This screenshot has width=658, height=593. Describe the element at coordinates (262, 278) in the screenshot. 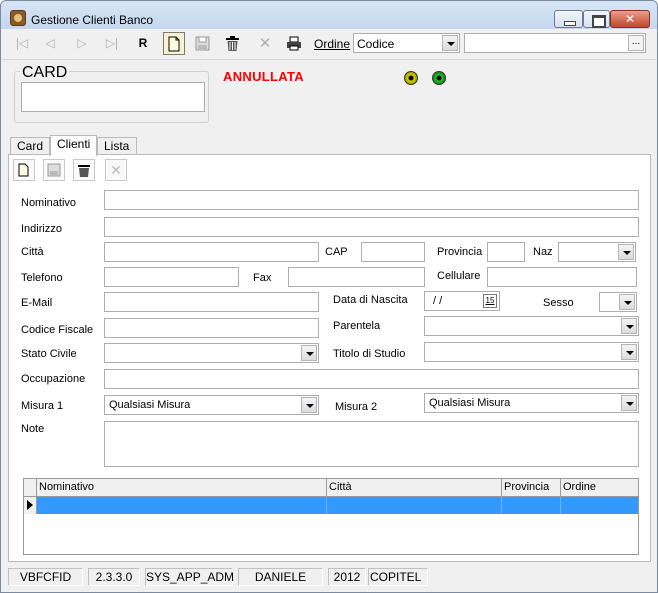

I see `fax-label: Fax` at that location.